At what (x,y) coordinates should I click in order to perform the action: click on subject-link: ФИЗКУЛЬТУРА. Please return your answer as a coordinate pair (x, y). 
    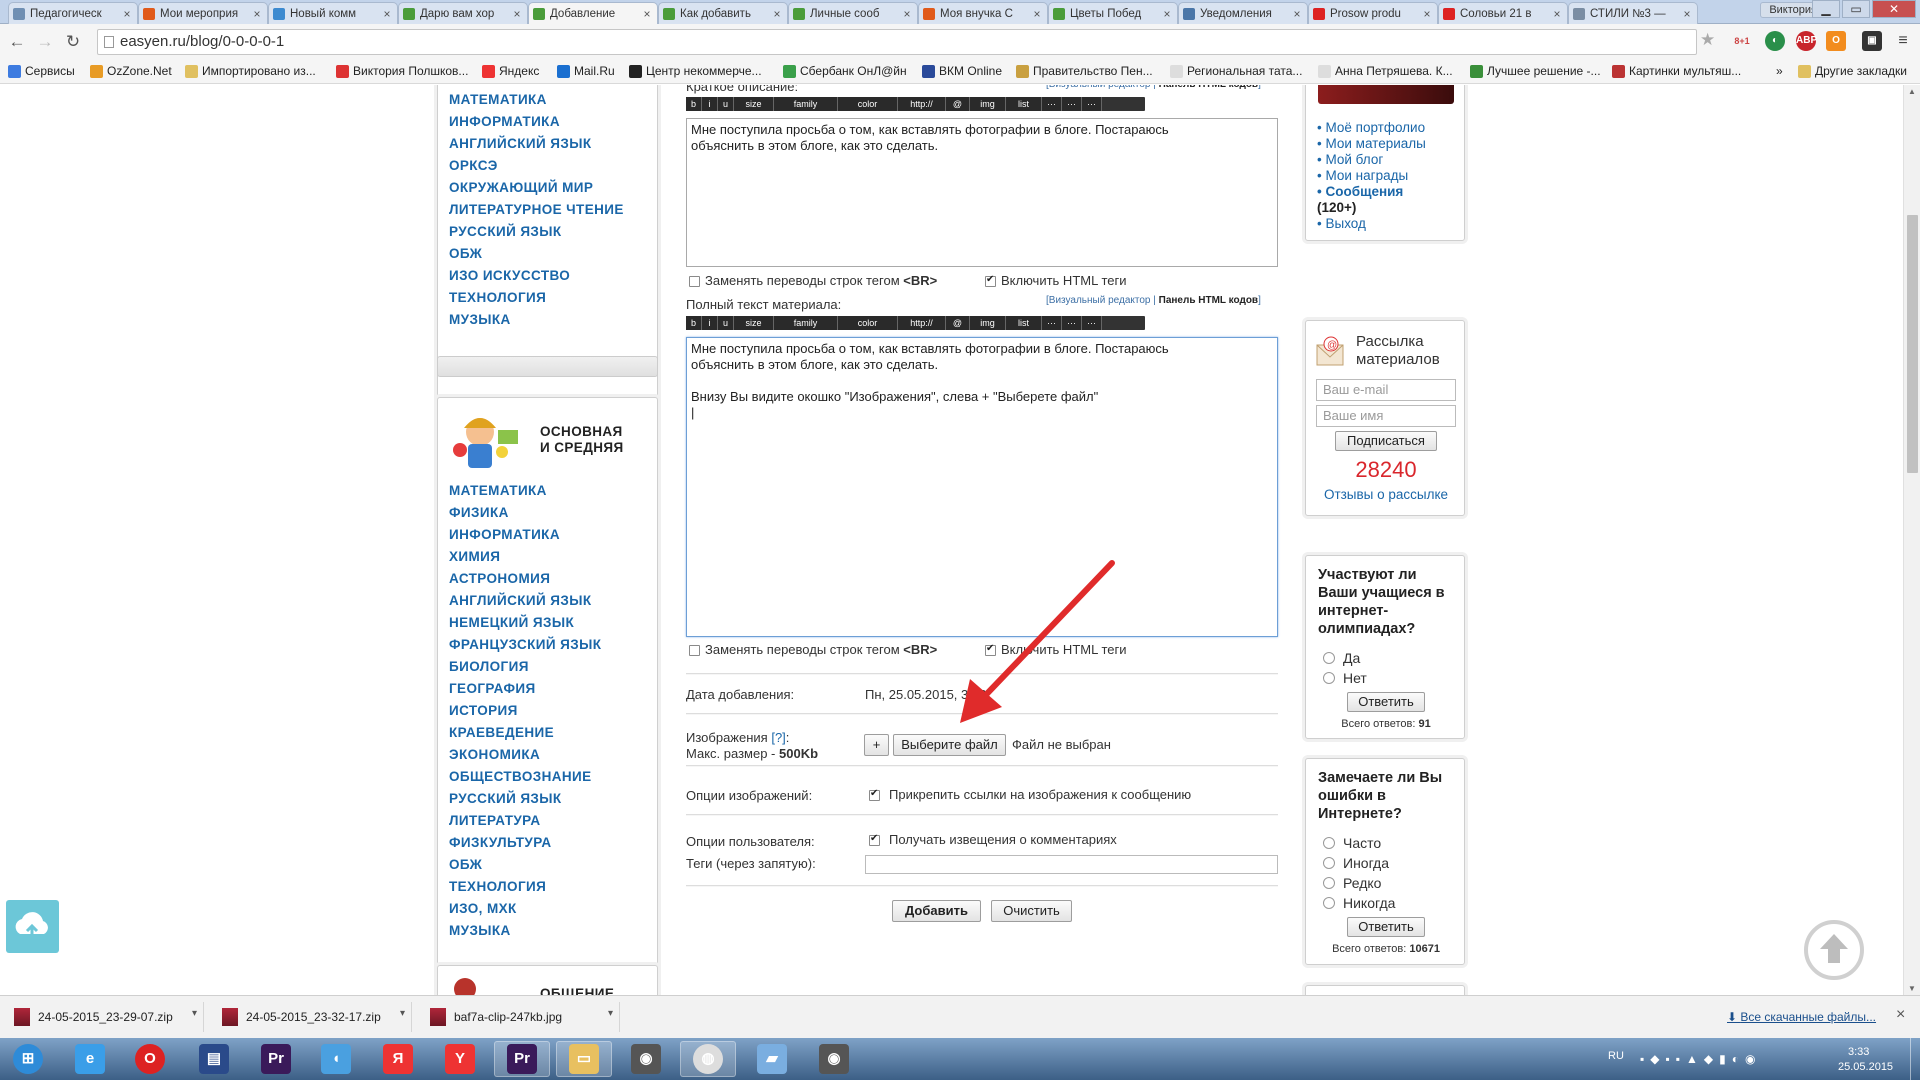
    Looking at the image, I should click on (500, 842).